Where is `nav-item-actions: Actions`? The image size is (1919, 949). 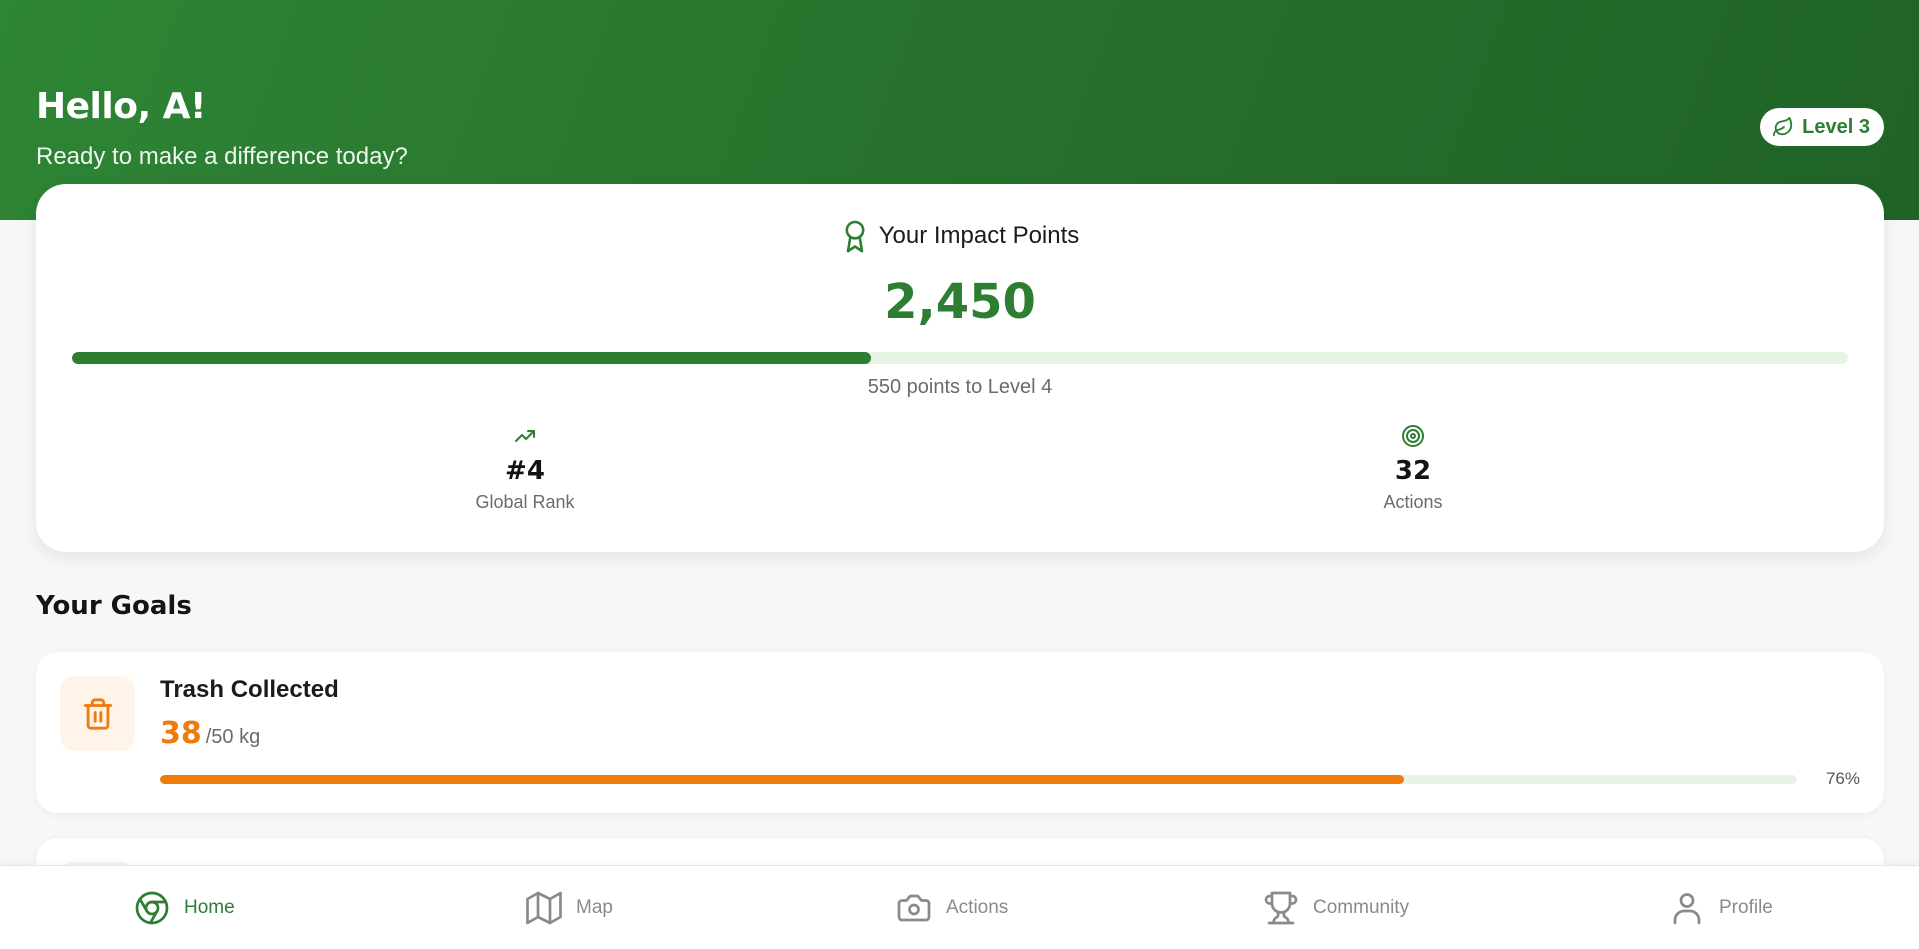
nav-item-actions: Actions is located at coordinates (952, 907).